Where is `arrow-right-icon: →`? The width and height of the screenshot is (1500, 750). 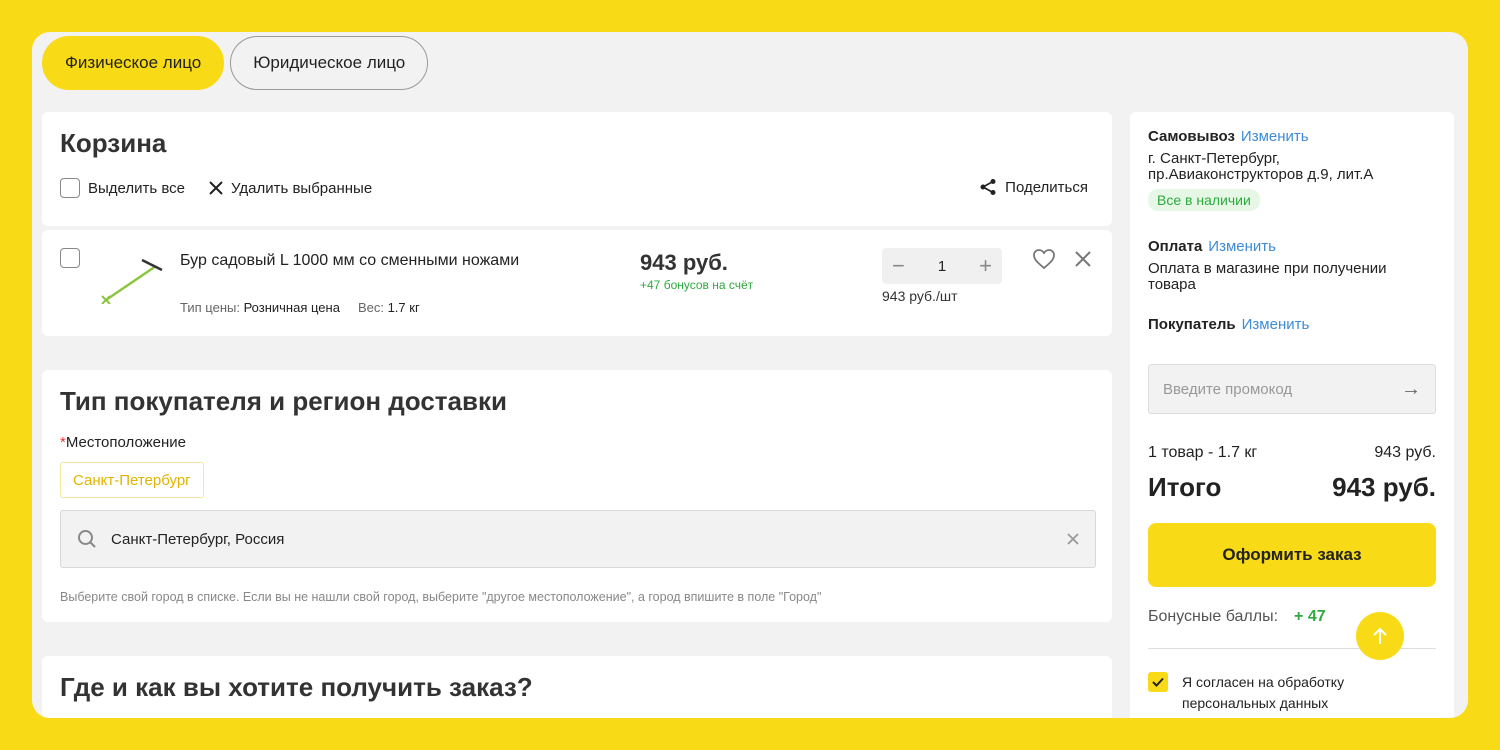 arrow-right-icon: → is located at coordinates (1411, 389).